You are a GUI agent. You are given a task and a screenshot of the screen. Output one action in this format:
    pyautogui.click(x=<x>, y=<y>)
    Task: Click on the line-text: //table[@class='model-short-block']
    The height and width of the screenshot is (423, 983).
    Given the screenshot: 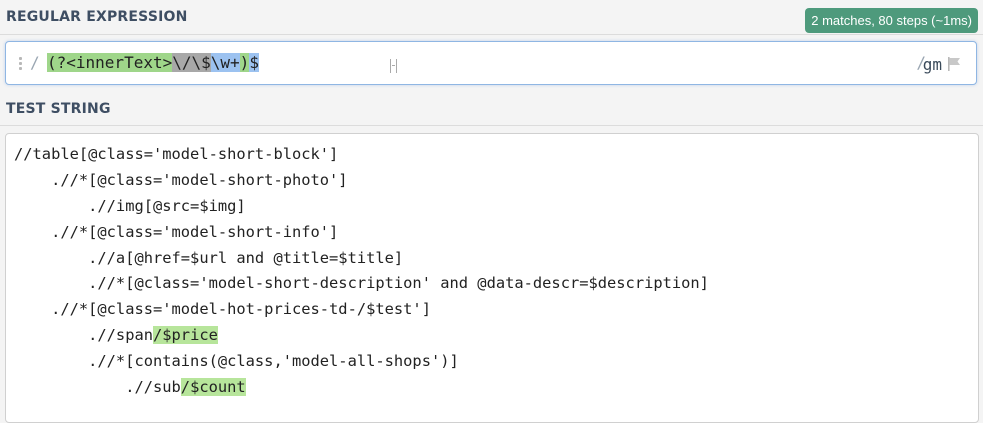 What is the action you would take?
    pyautogui.click(x=176, y=154)
    